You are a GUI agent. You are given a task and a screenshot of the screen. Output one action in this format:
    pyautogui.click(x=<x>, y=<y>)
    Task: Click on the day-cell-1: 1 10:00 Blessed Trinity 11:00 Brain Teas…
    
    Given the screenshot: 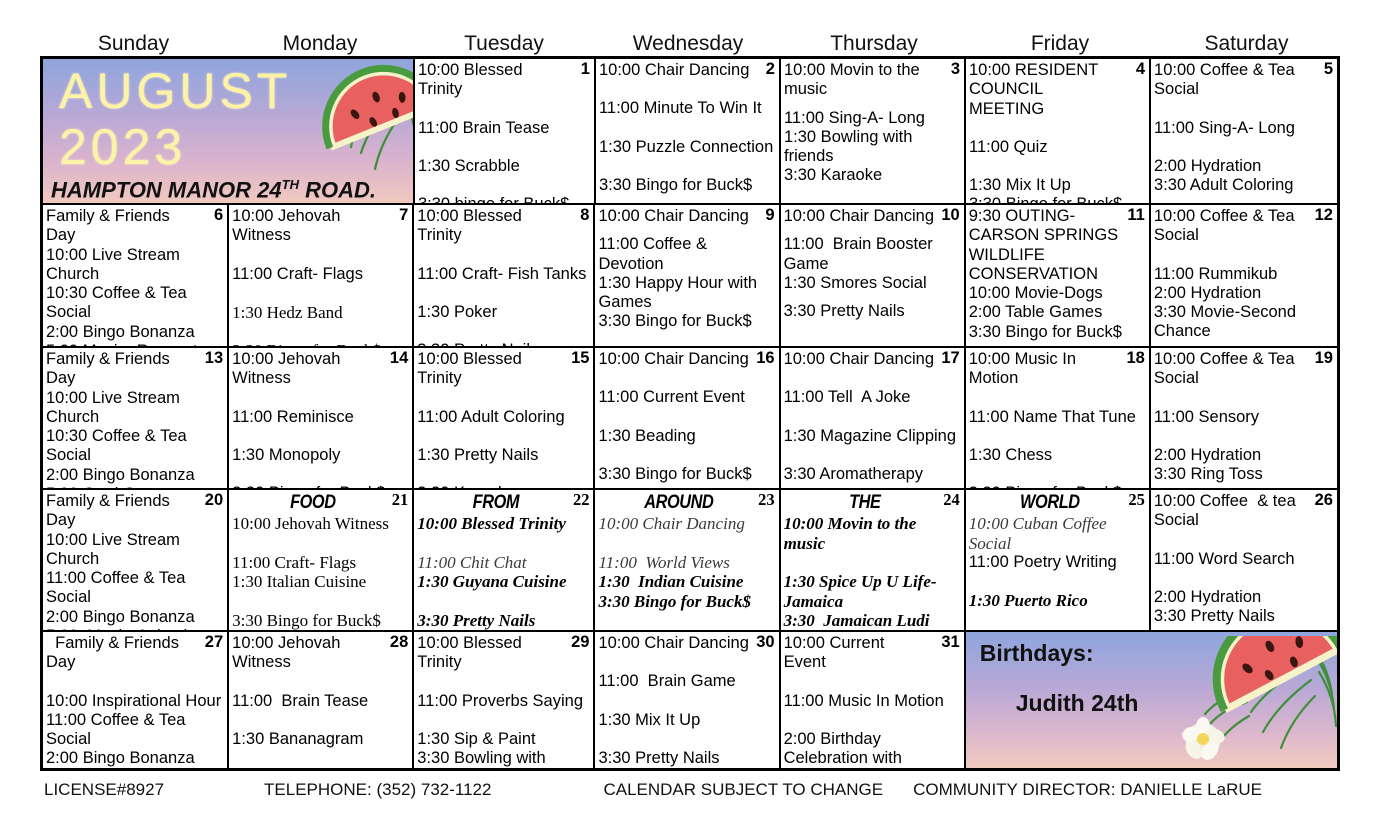 What is the action you would take?
    pyautogui.click(x=505, y=131)
    